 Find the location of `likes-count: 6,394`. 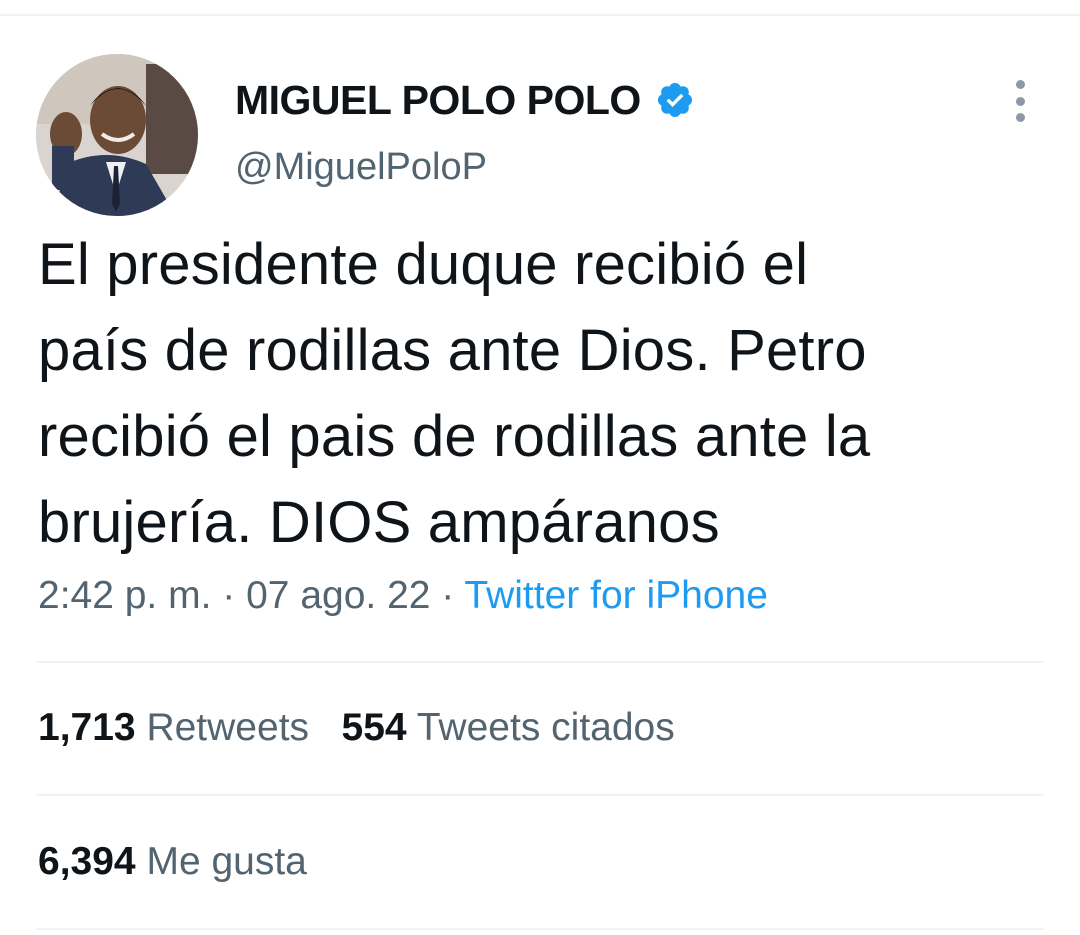

likes-count: 6,394 is located at coordinates (87, 861).